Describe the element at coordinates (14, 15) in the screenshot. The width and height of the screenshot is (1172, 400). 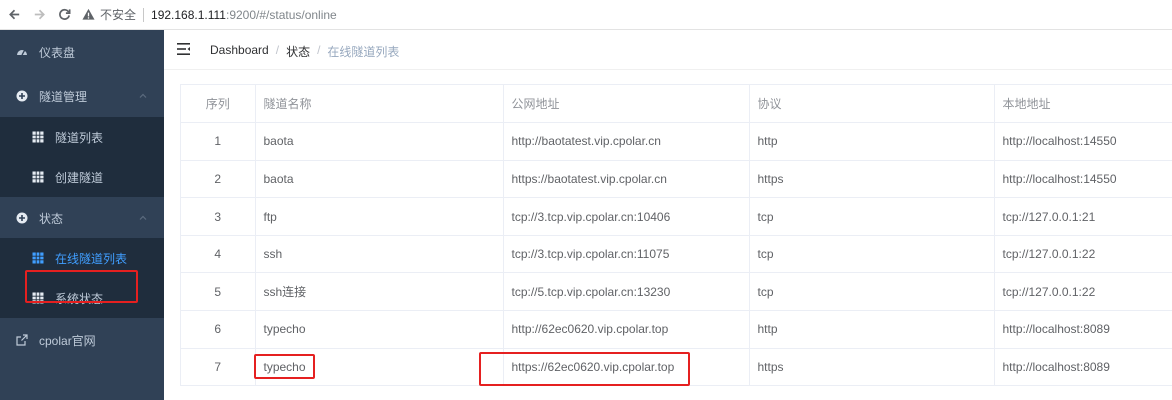
I see `back-icon` at that location.